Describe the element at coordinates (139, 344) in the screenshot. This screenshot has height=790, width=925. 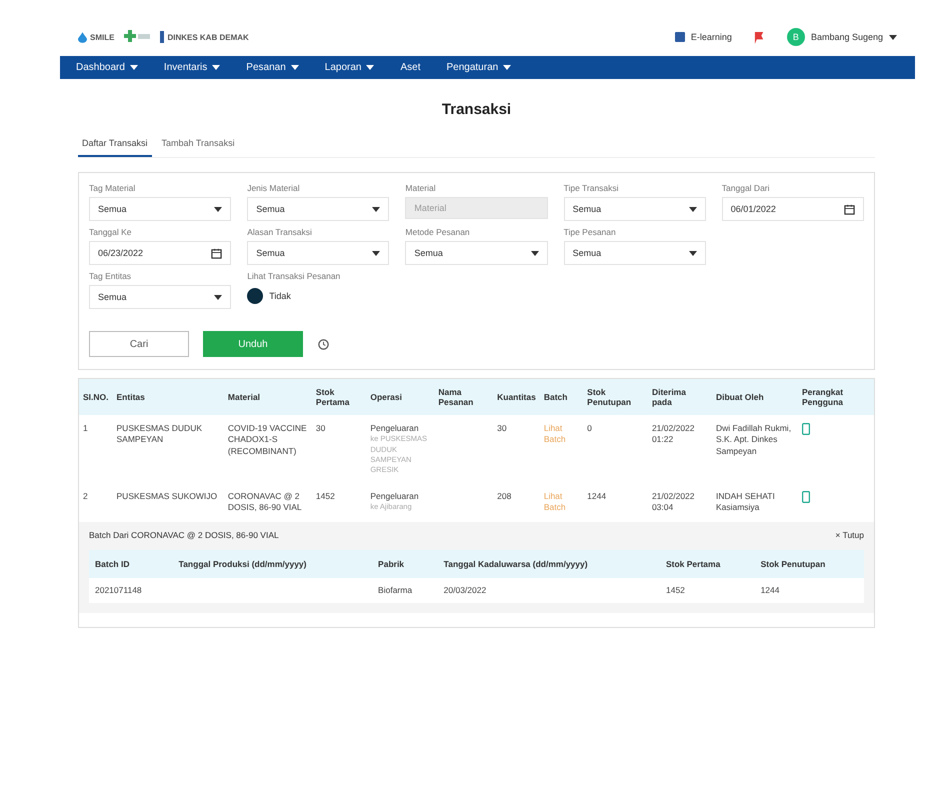
I see `search-button: Cari` at that location.